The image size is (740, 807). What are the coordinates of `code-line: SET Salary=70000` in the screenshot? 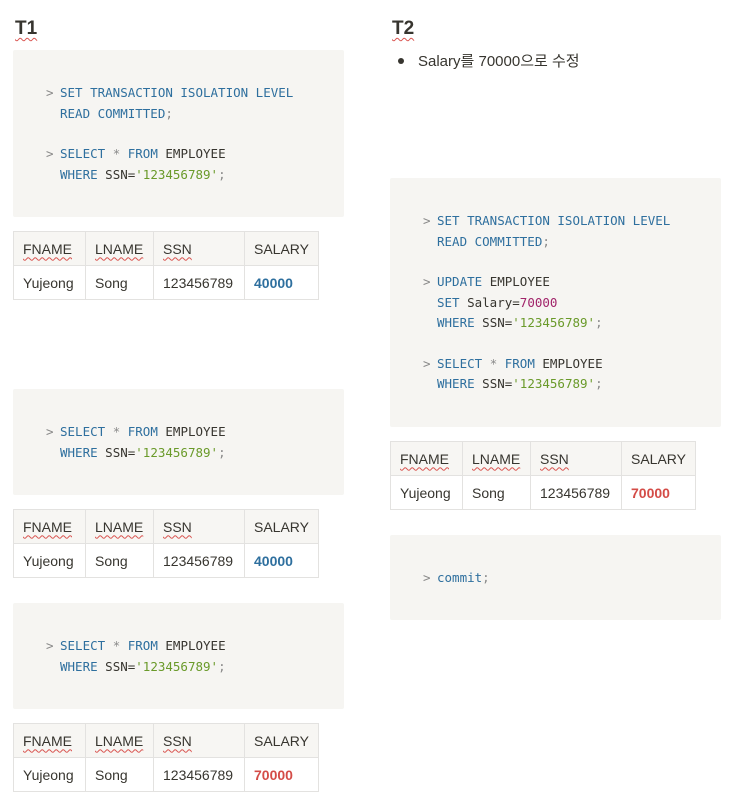 It's located at (572, 303).